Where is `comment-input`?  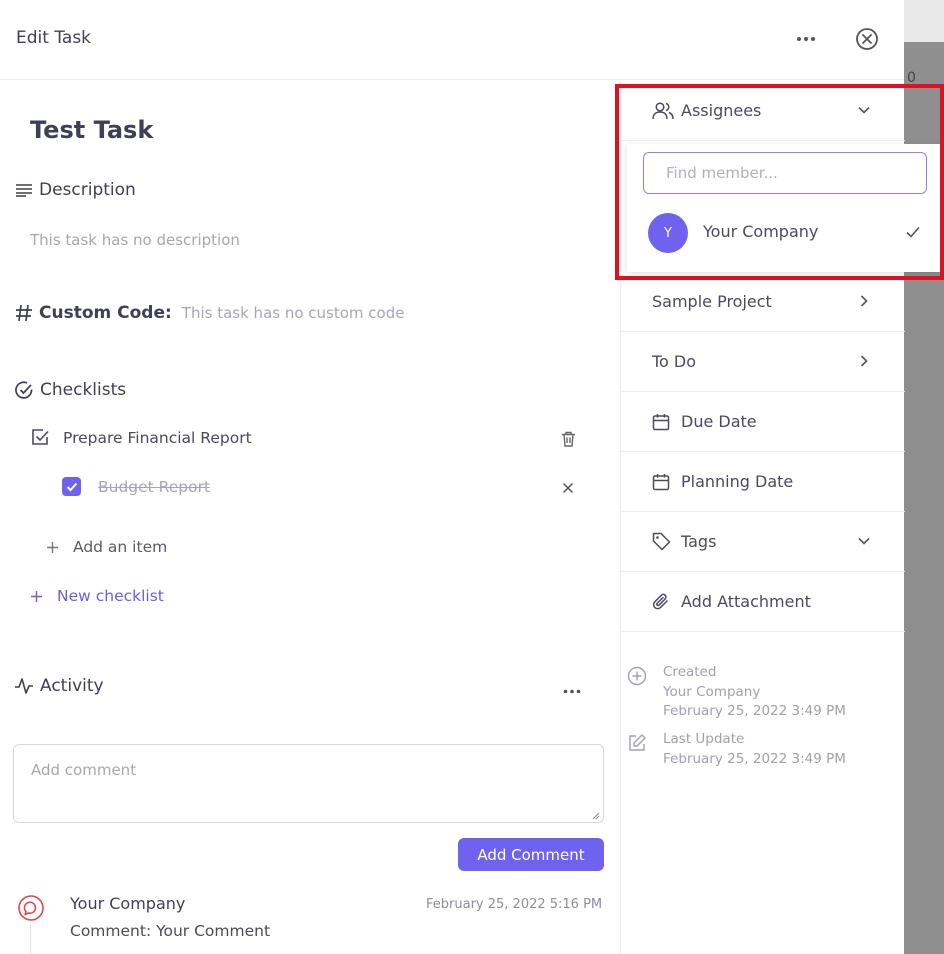
comment-input is located at coordinates (308, 783).